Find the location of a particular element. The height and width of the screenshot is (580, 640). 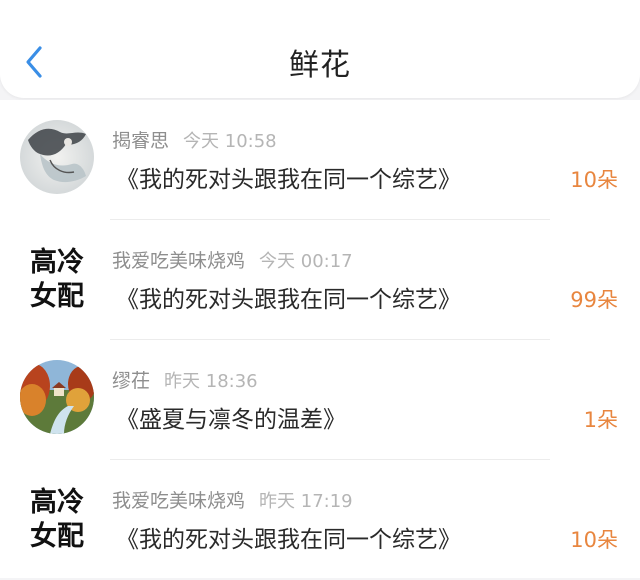

username: 缪茌 is located at coordinates (131, 381).